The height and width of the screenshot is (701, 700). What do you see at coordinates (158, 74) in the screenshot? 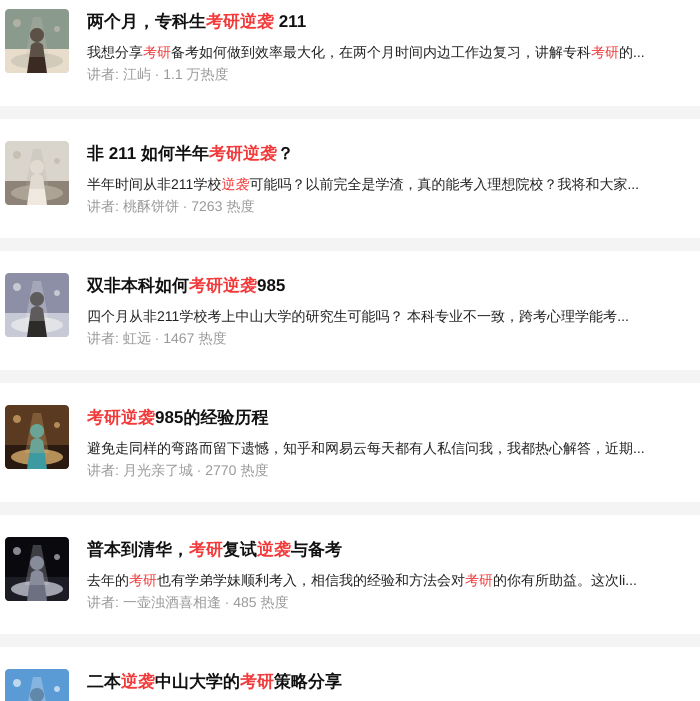
I see `course-meta: 讲者: 江屿 · 1.1 万热度` at bounding box center [158, 74].